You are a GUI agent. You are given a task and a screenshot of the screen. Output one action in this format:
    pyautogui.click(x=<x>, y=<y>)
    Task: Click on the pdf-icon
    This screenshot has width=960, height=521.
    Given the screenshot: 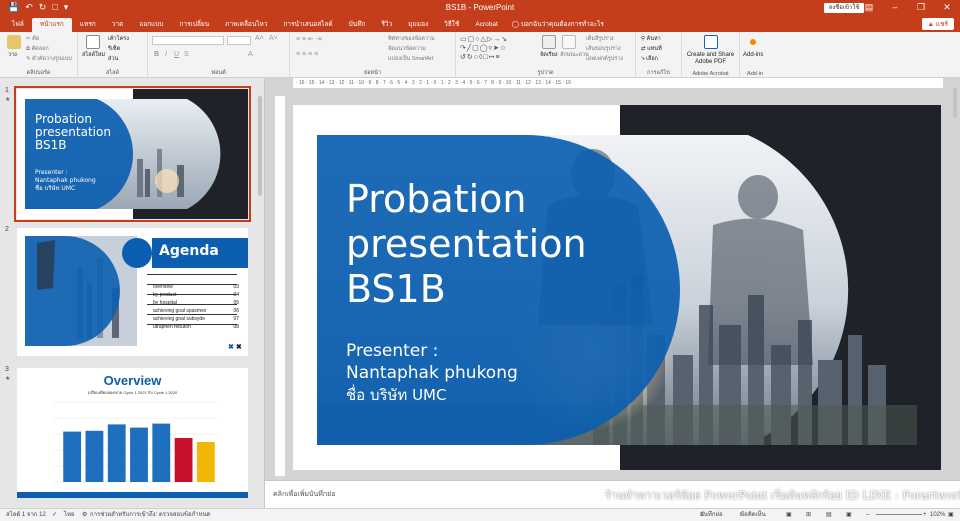 What is the action you would take?
    pyautogui.click(x=711, y=42)
    